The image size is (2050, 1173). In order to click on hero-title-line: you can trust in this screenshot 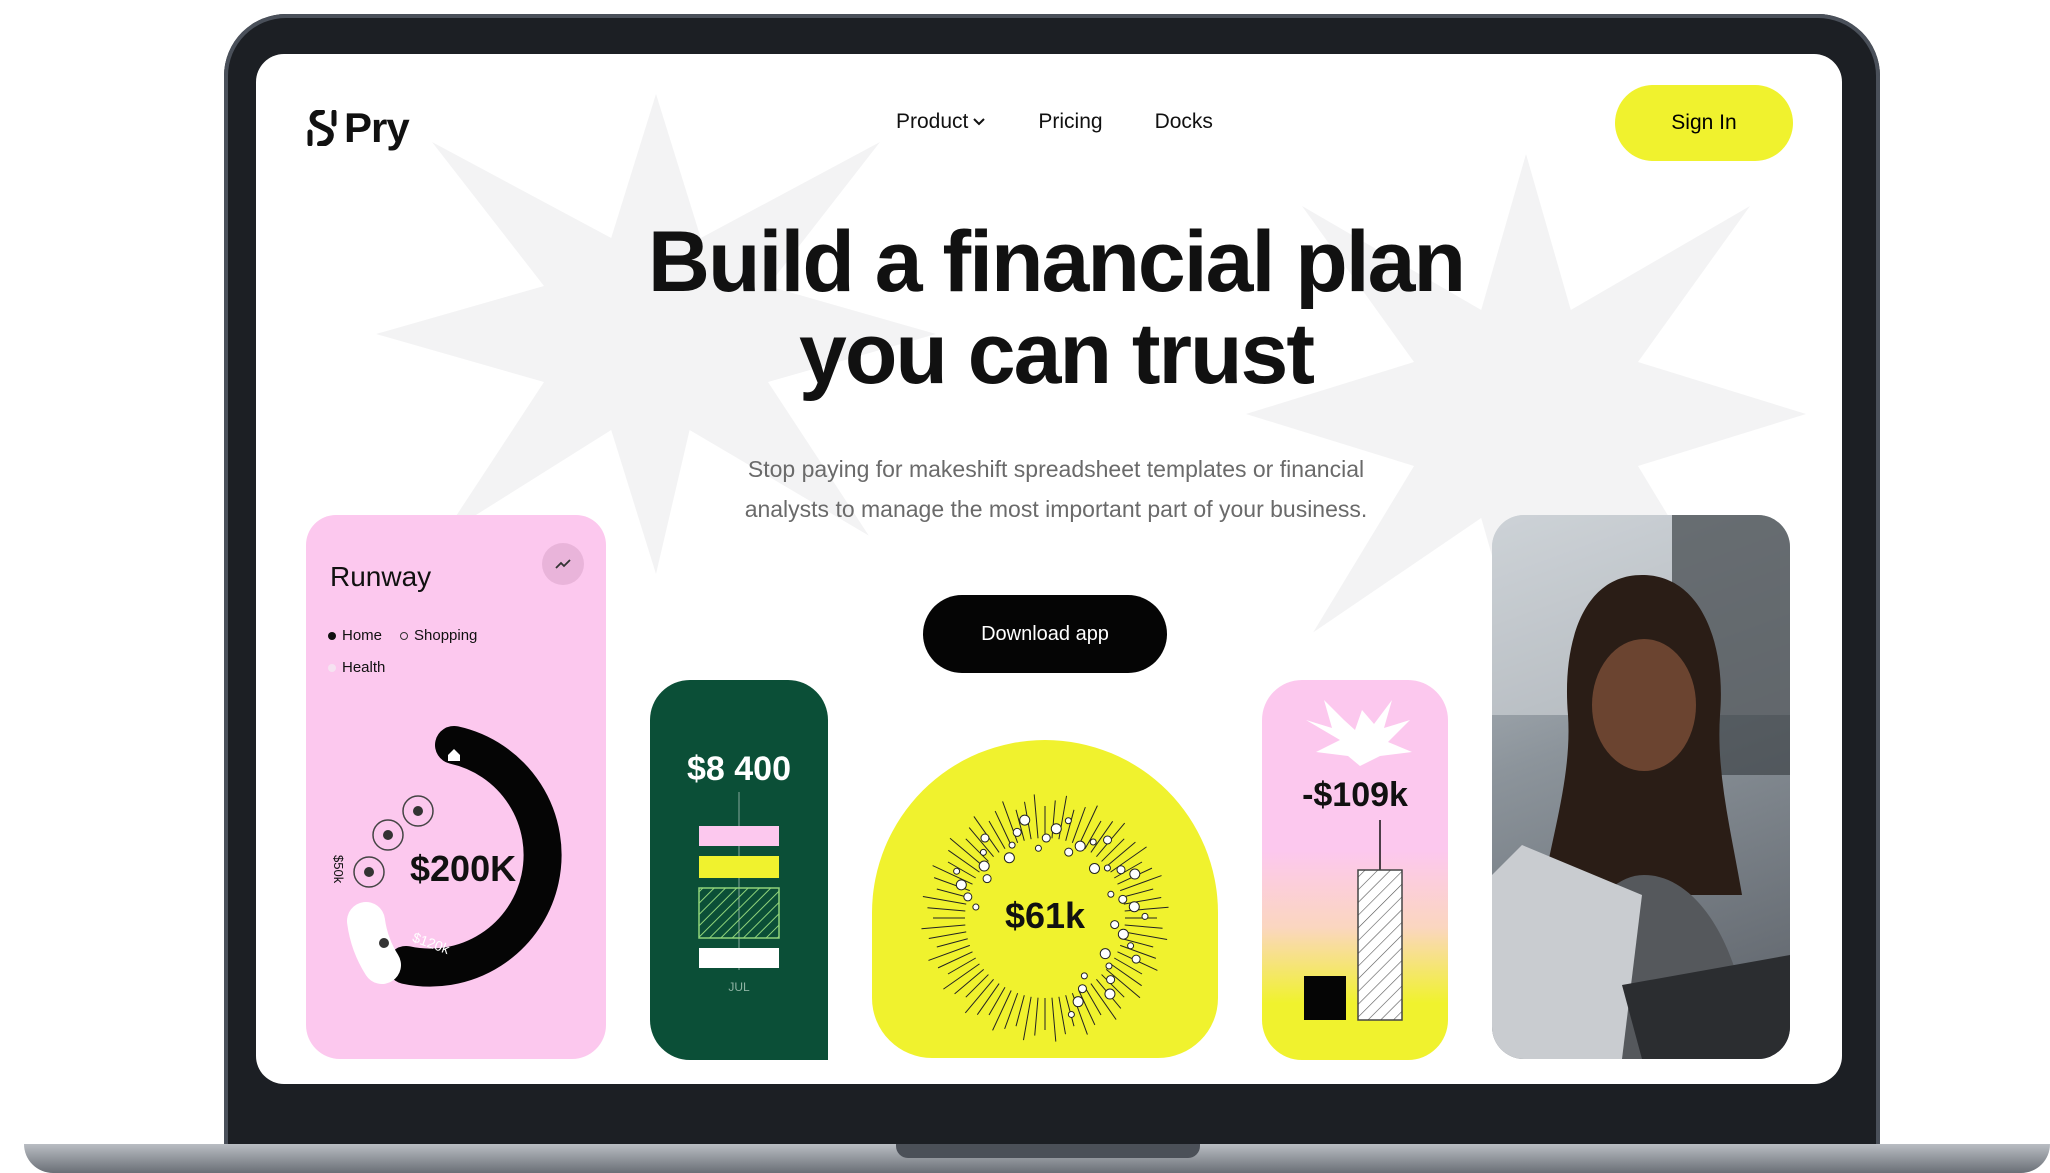, I will do `click(1057, 354)`.